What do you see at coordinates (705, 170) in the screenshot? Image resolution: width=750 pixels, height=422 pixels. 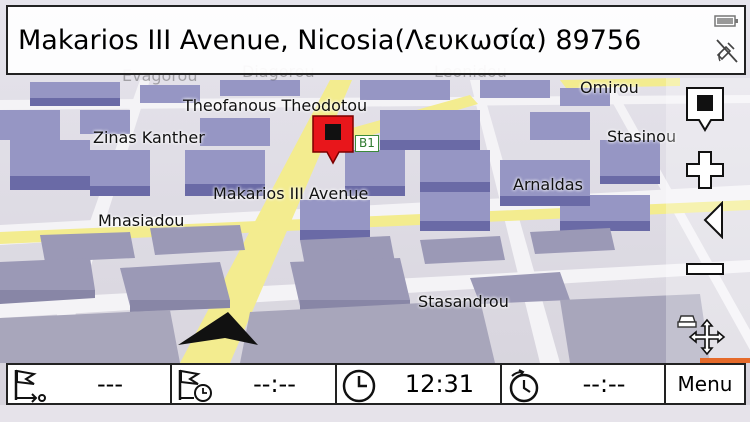 I see `zoom-in-icon` at bounding box center [705, 170].